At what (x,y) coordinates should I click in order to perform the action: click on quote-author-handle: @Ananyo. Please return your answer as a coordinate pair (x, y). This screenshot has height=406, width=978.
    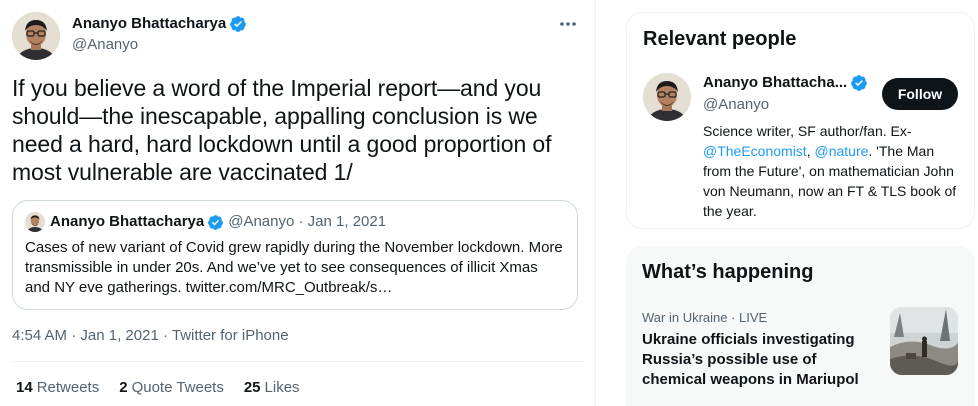
    Looking at the image, I should click on (261, 221).